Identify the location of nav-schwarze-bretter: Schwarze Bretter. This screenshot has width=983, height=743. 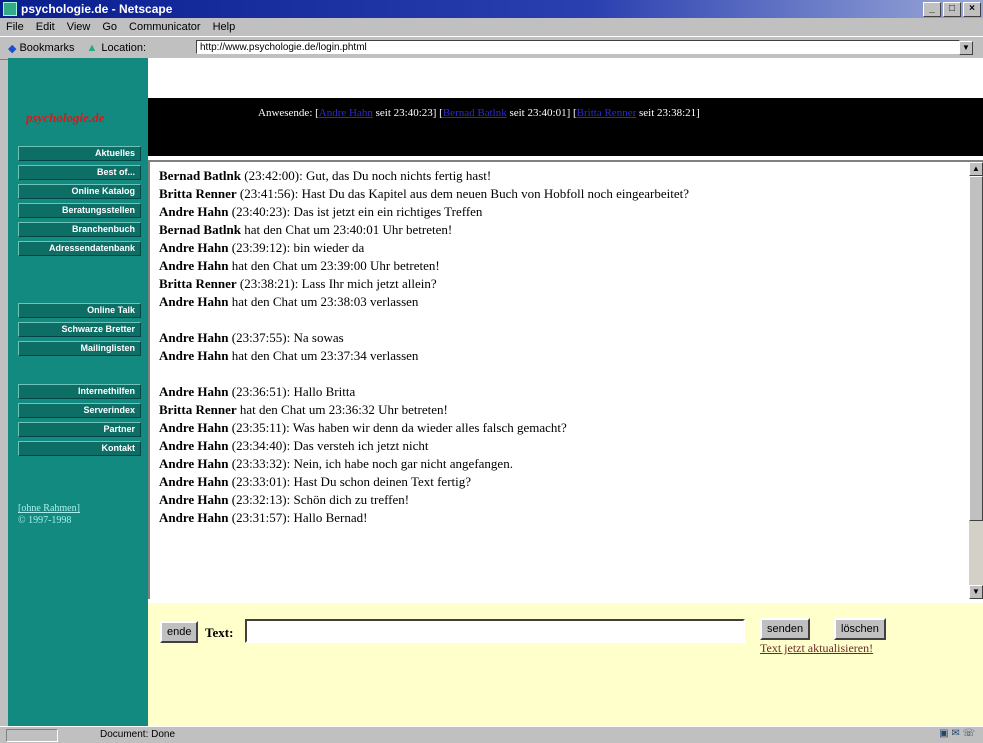
(79, 329).